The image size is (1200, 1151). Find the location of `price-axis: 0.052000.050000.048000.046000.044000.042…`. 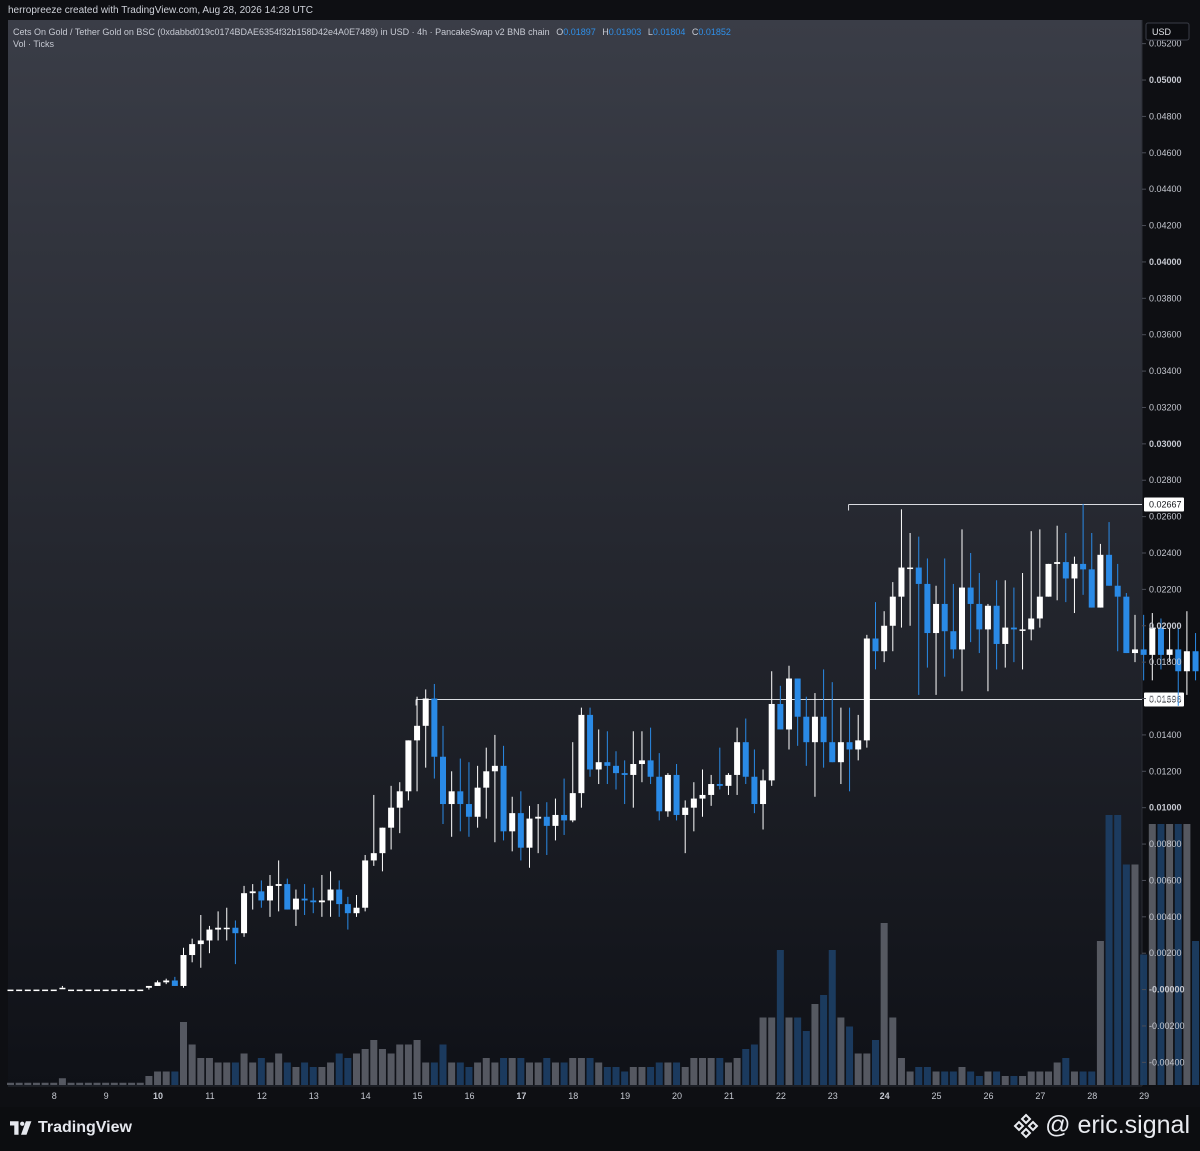

price-axis: 0.052000.050000.048000.046000.044000.042… is located at coordinates (1163, 553).